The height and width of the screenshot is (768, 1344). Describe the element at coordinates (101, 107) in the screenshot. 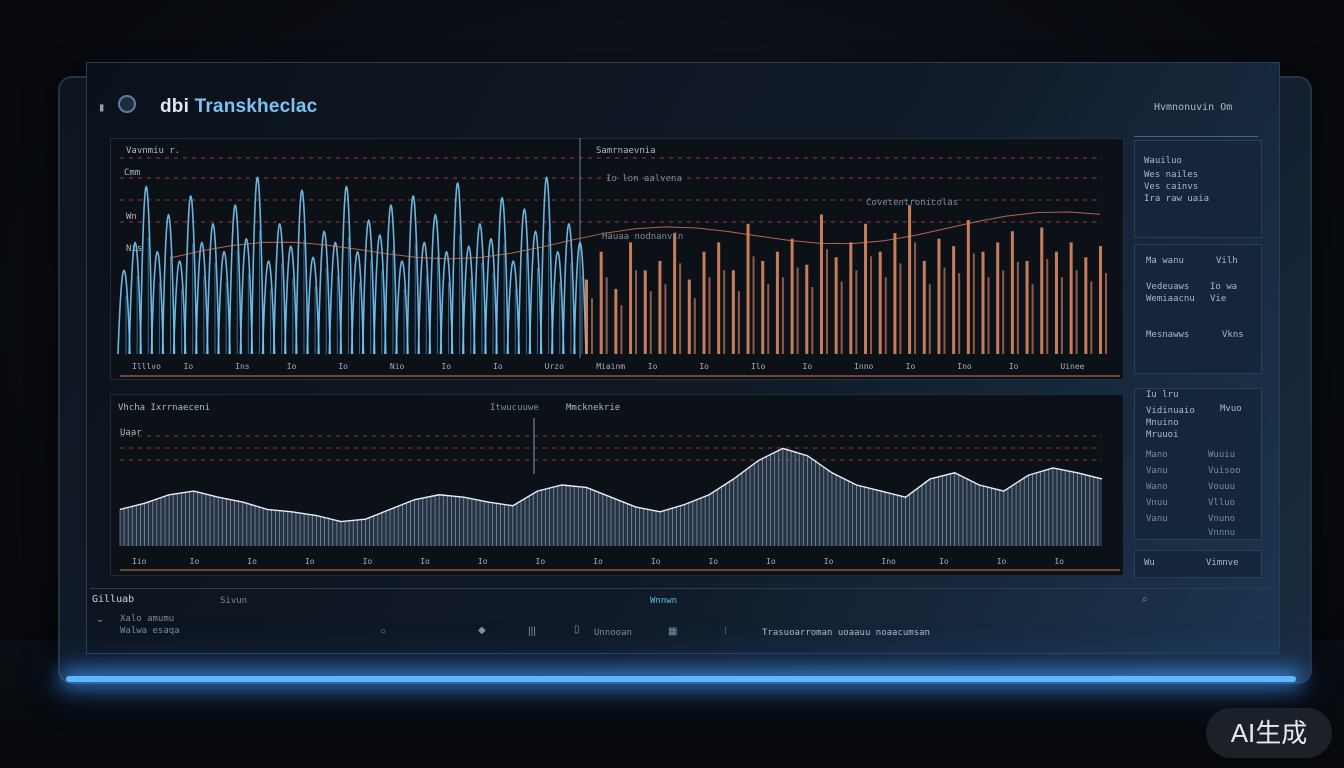

I see `menu-icon: ▮` at that location.